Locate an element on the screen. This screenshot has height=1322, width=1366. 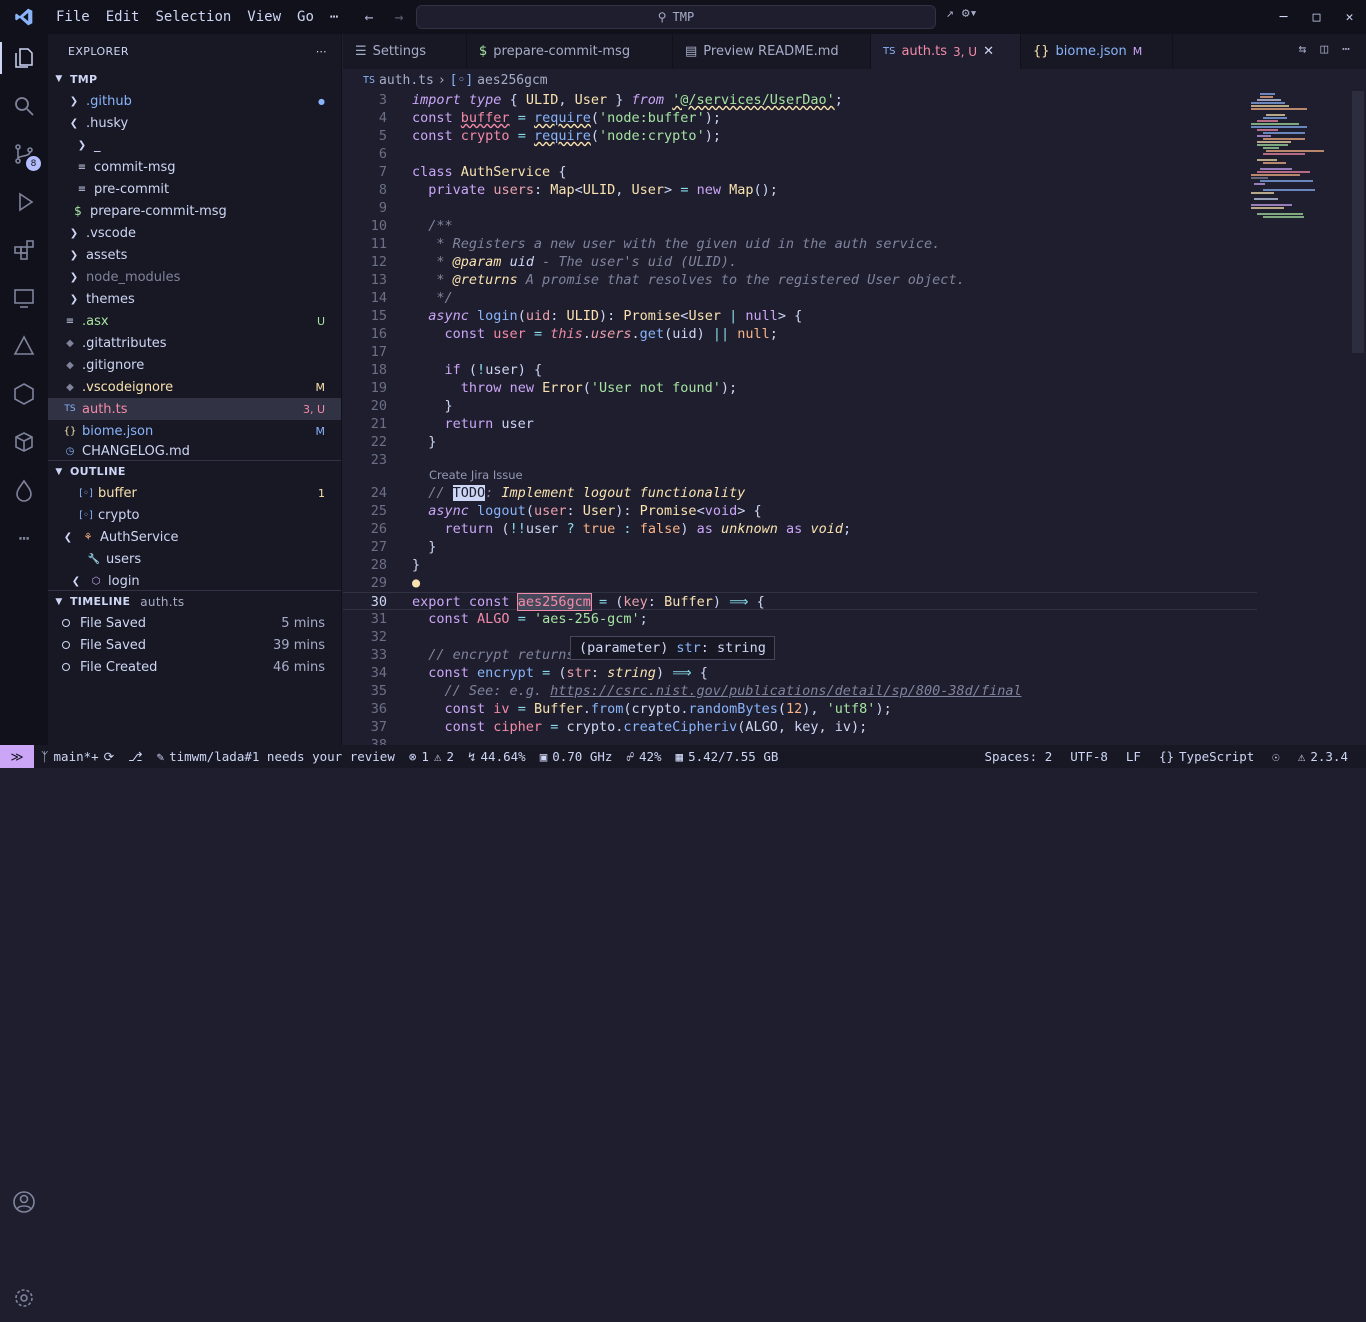
outline-item-crypto: [◦] crypto is located at coordinates (194, 515).